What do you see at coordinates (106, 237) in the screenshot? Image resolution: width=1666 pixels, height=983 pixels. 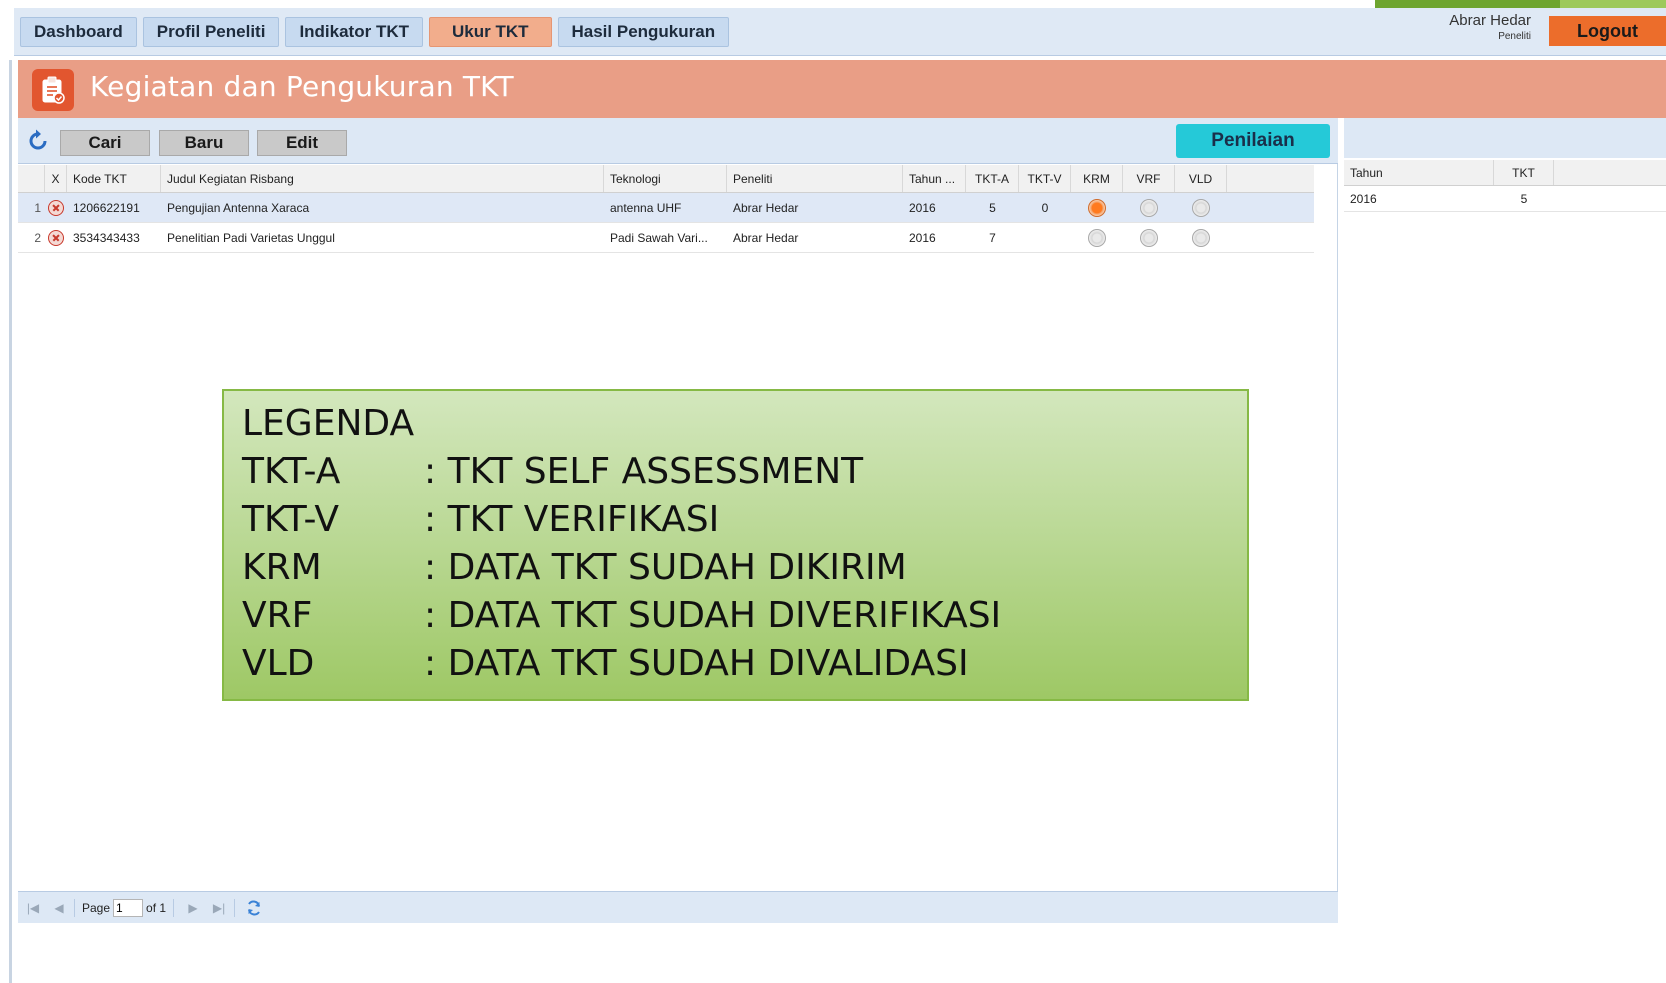 I see `cell-kode-tkt: 3534343433` at bounding box center [106, 237].